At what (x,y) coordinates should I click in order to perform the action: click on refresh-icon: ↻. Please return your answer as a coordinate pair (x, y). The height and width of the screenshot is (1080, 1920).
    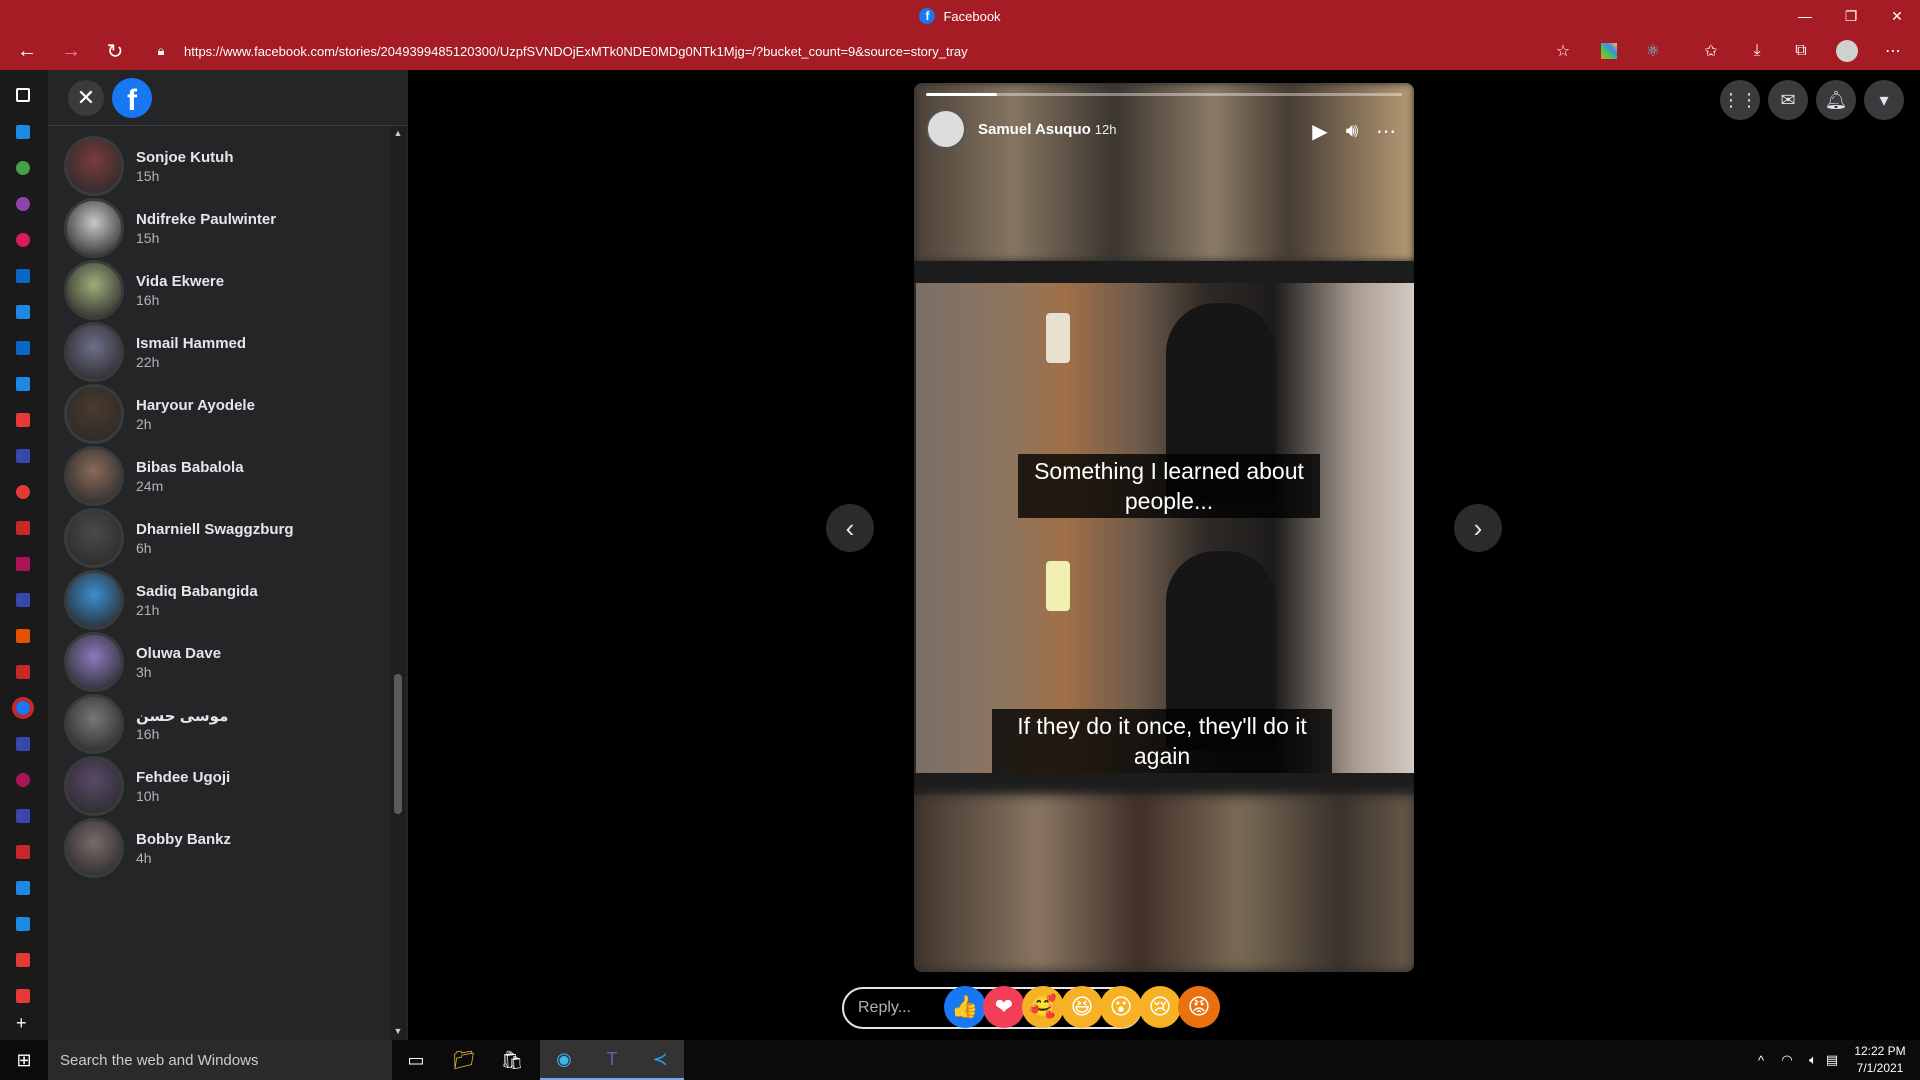
    Looking at the image, I should click on (115, 51).